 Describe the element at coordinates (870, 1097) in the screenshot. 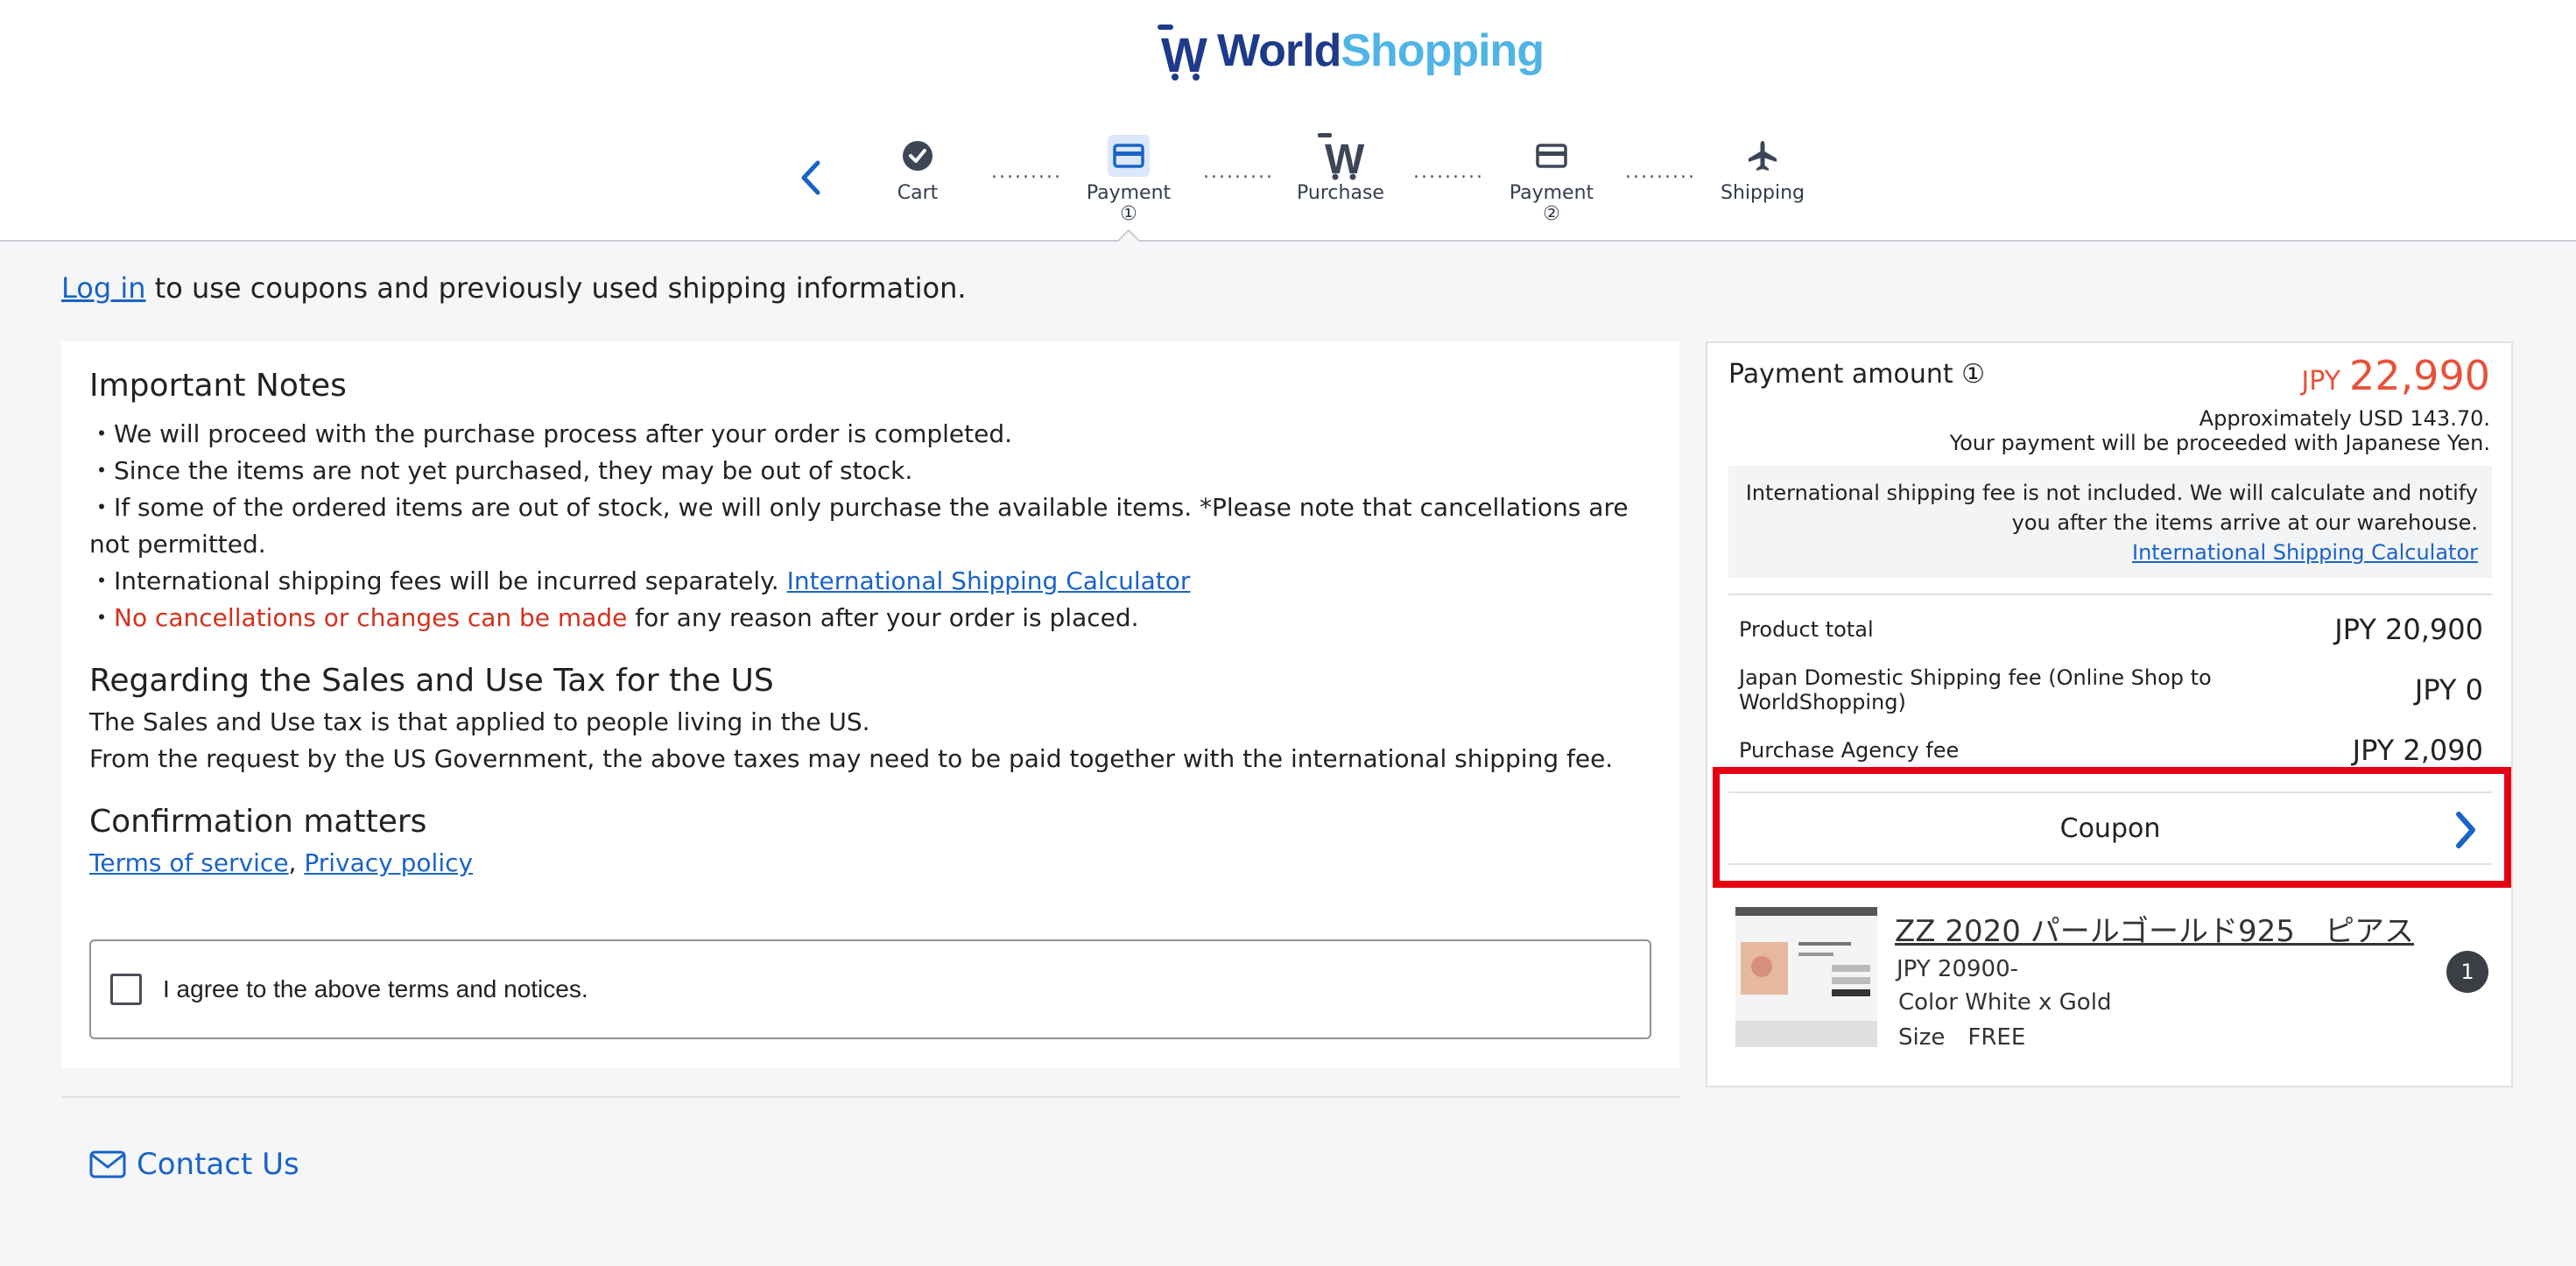

I see `divider` at that location.